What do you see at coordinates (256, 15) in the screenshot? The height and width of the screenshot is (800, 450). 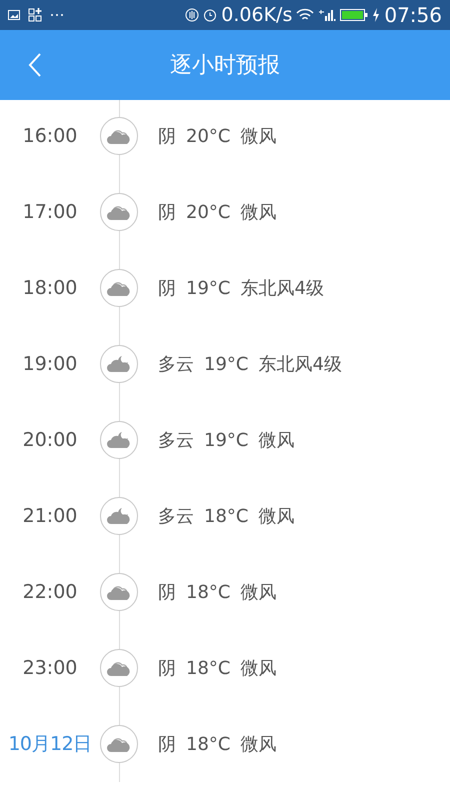 I see `network-speed: 0.06K/s` at bounding box center [256, 15].